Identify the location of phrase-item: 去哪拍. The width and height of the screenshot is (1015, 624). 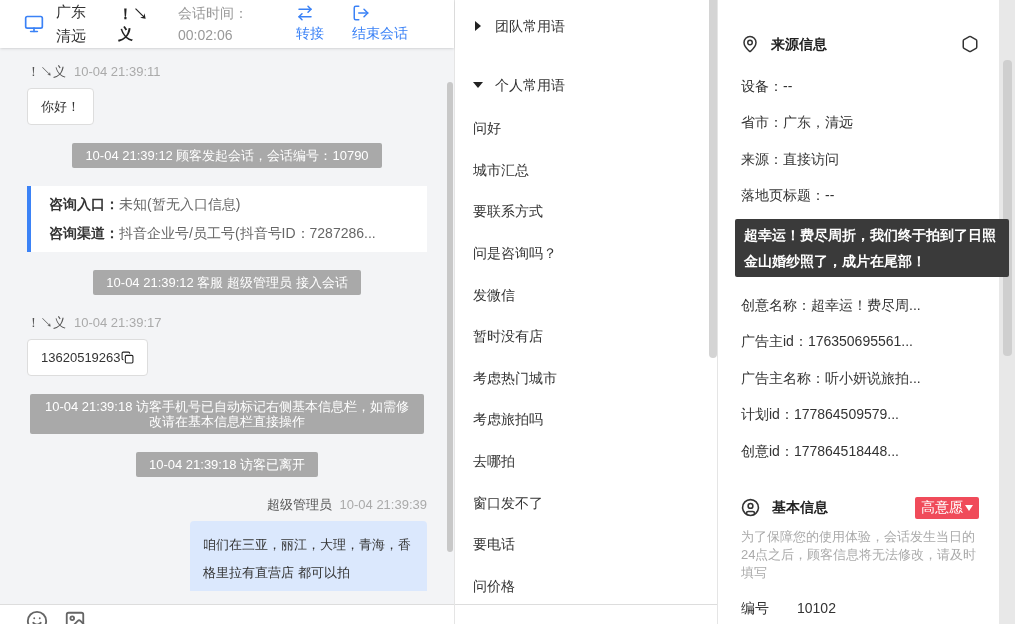
(591, 461).